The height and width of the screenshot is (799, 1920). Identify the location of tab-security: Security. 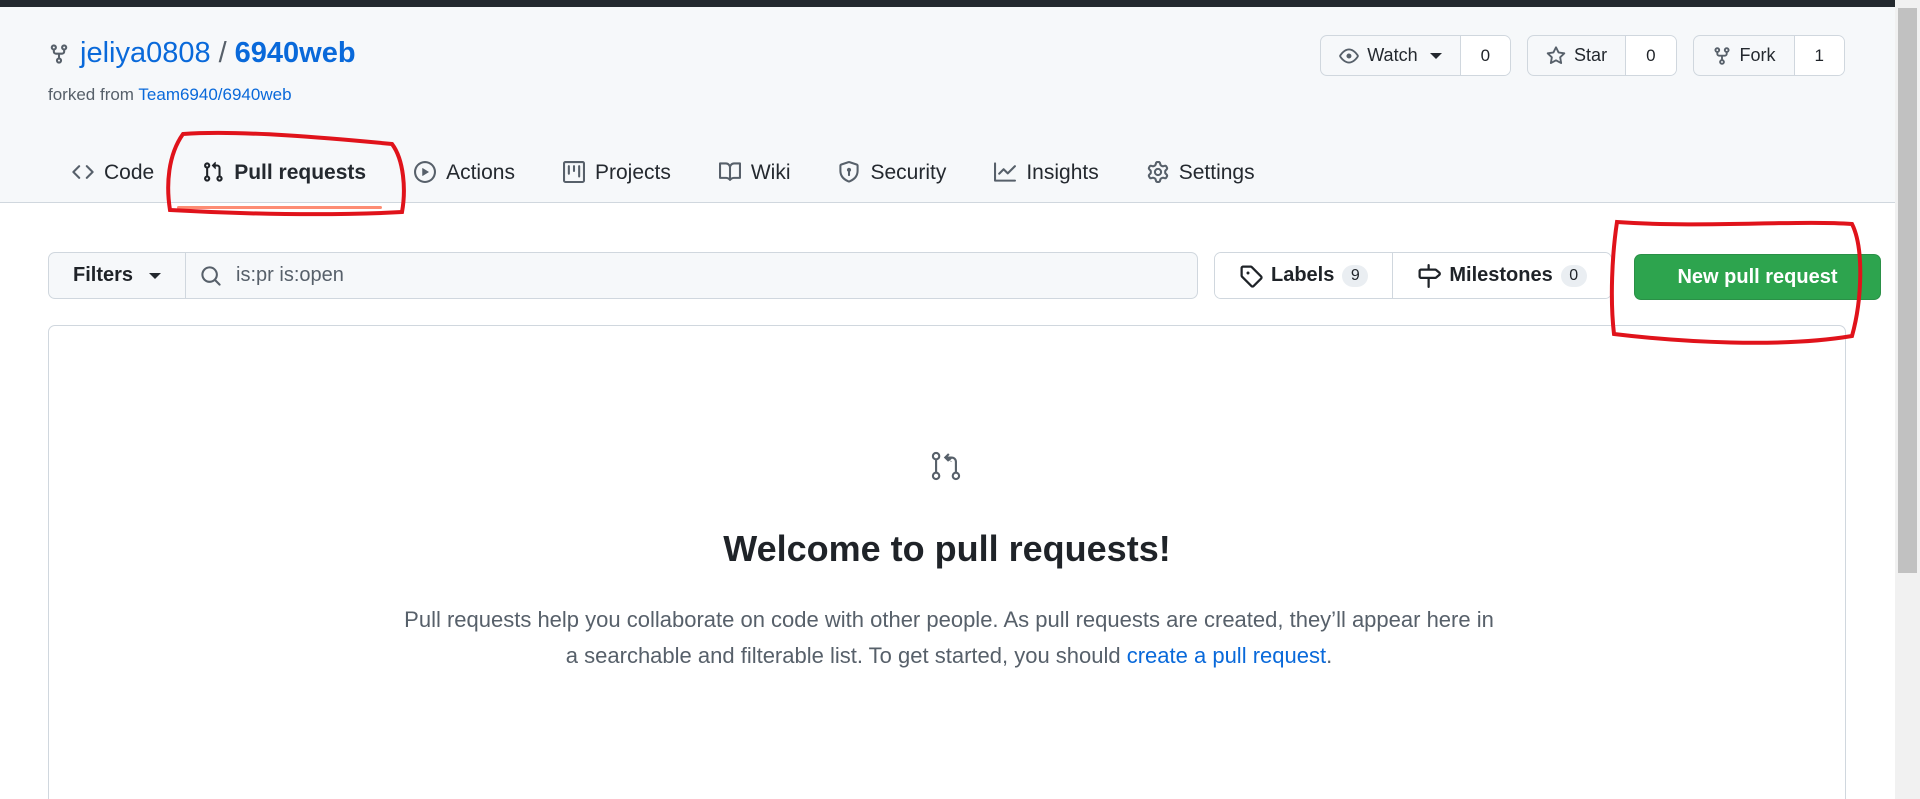
(892, 170).